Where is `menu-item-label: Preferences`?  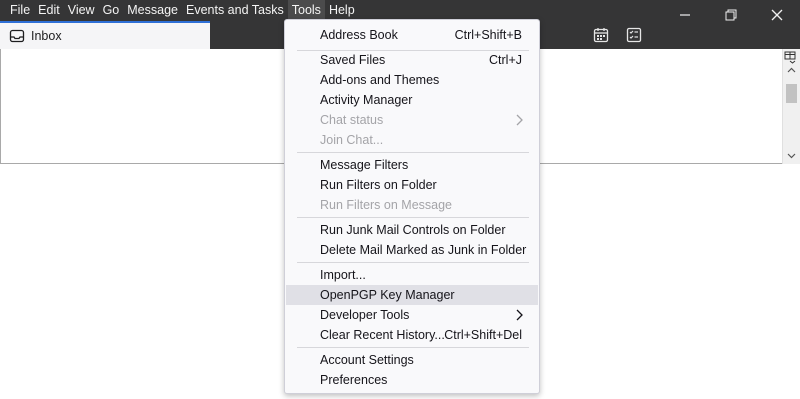 menu-item-label: Preferences is located at coordinates (354, 380).